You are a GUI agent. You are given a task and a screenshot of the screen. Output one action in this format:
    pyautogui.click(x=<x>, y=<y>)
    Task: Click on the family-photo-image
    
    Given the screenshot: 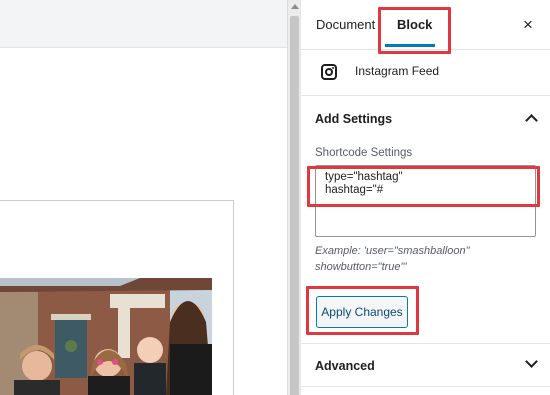 What is the action you would take?
    pyautogui.click(x=106, y=336)
    